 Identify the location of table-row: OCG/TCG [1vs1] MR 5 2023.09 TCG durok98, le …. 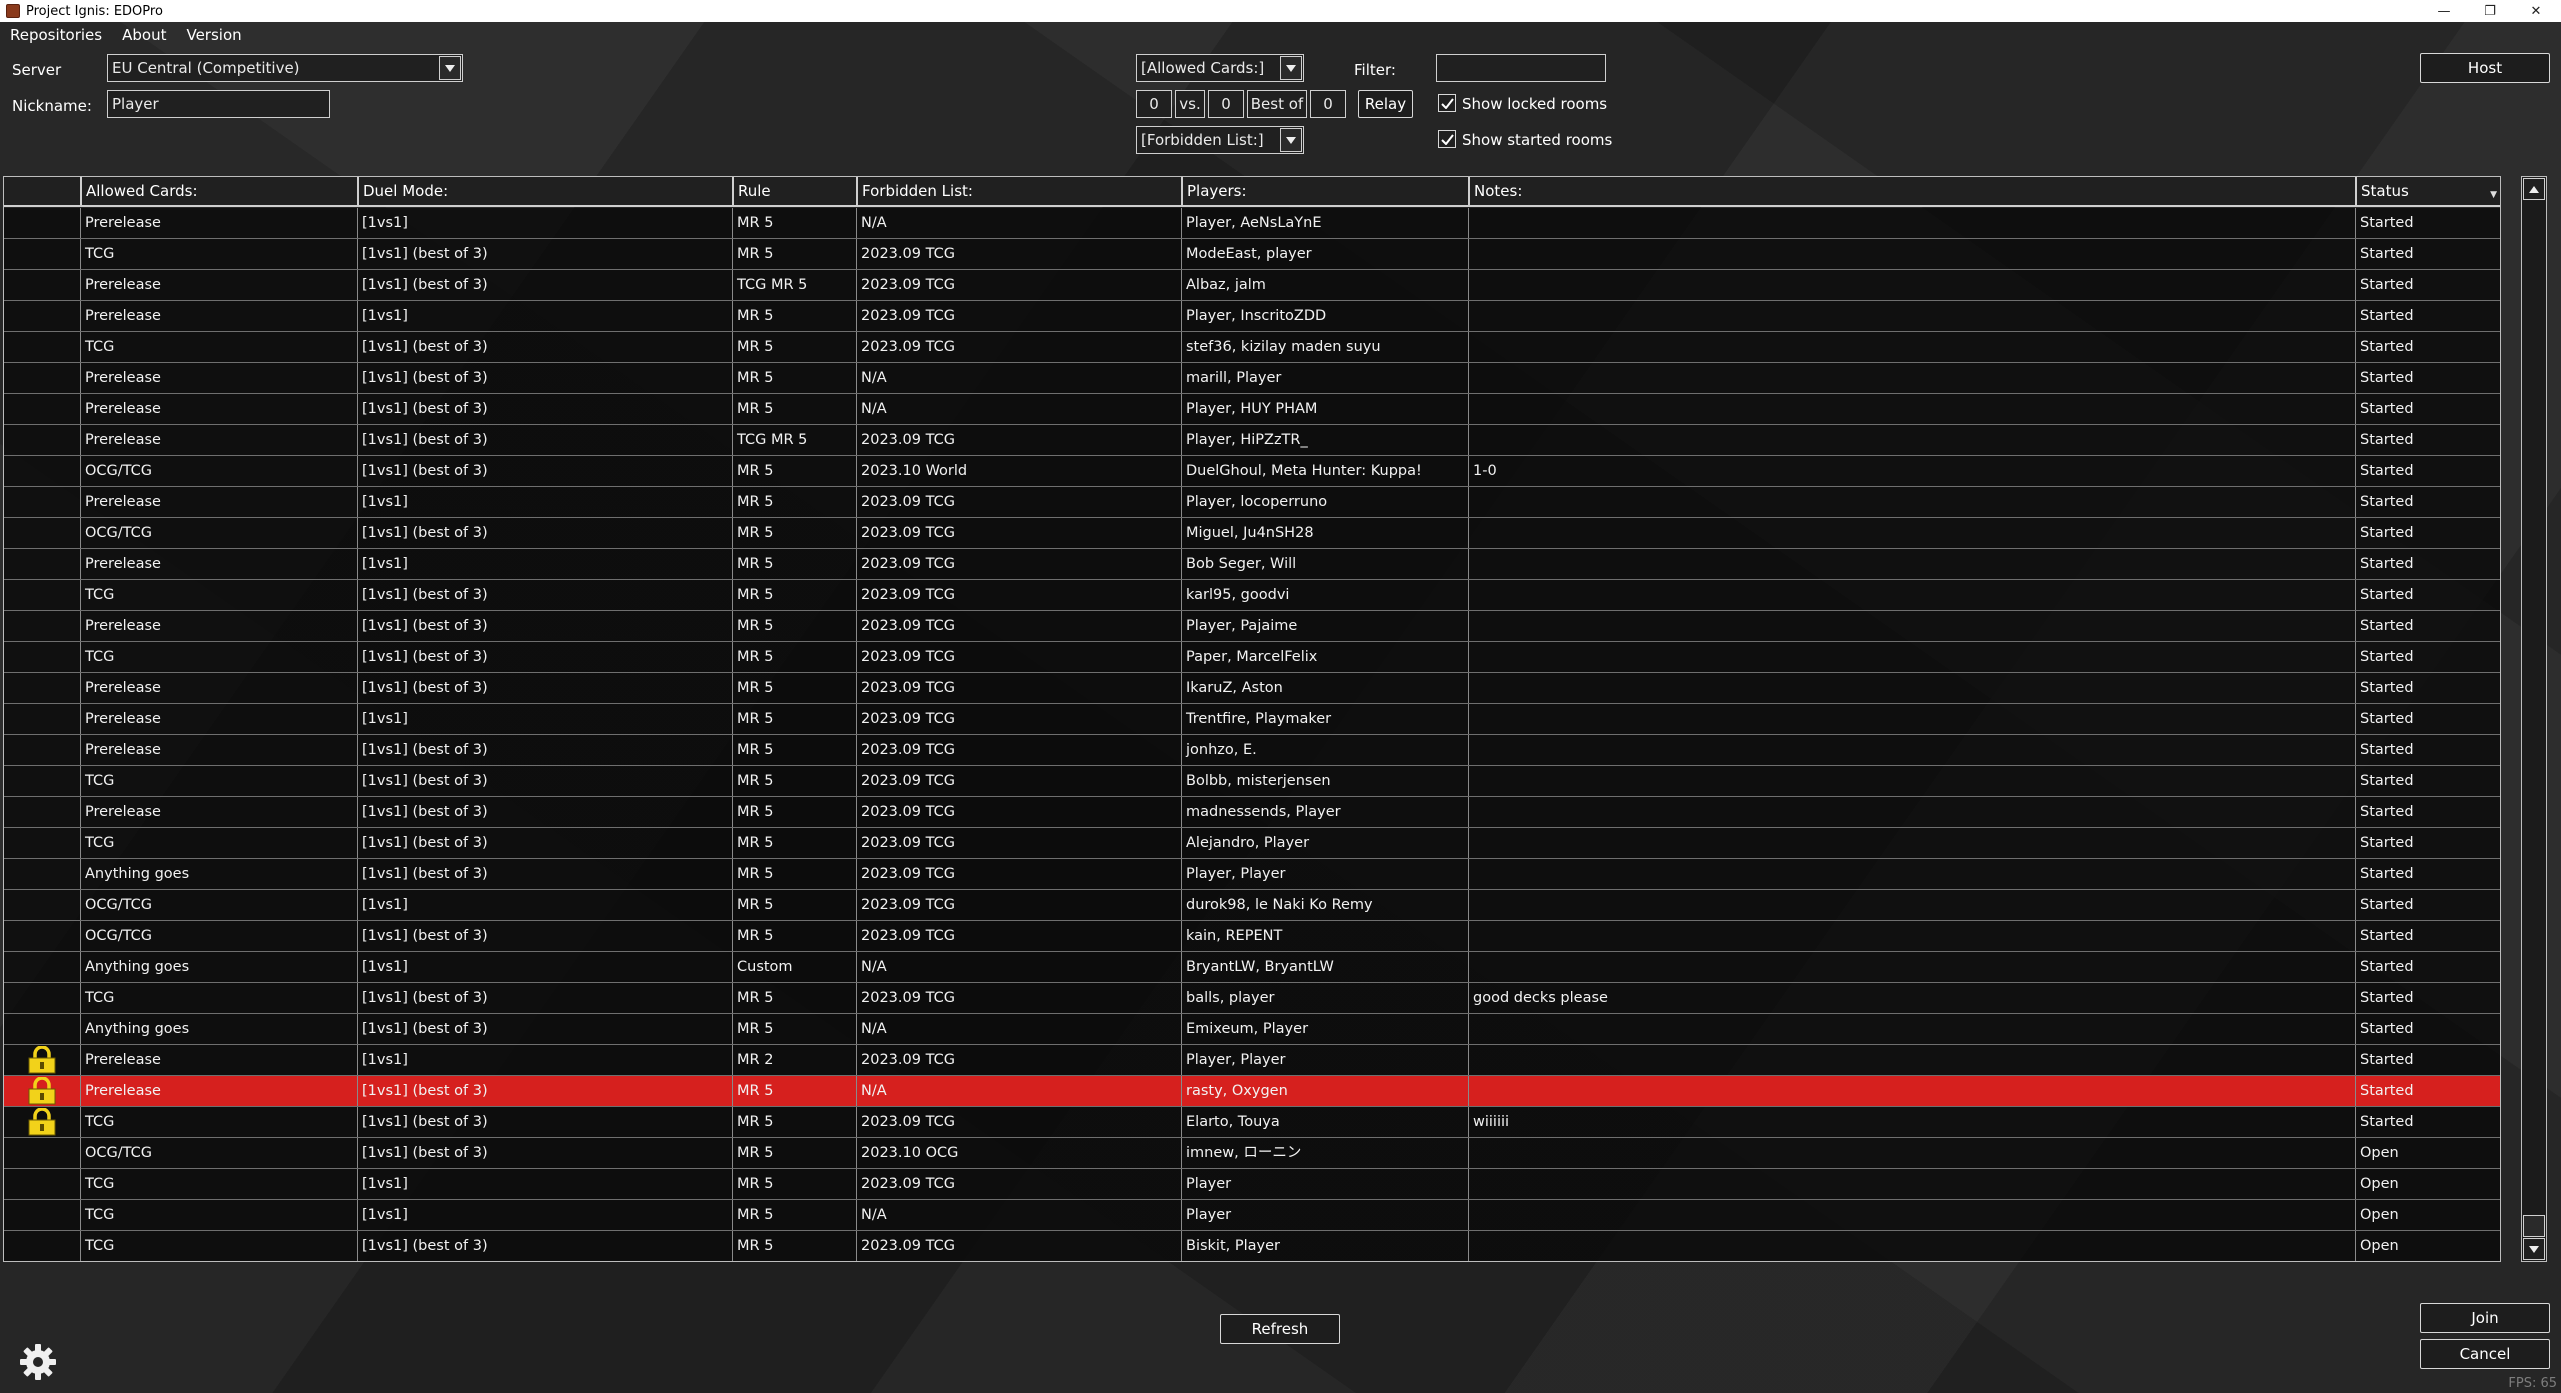
(1252, 905).